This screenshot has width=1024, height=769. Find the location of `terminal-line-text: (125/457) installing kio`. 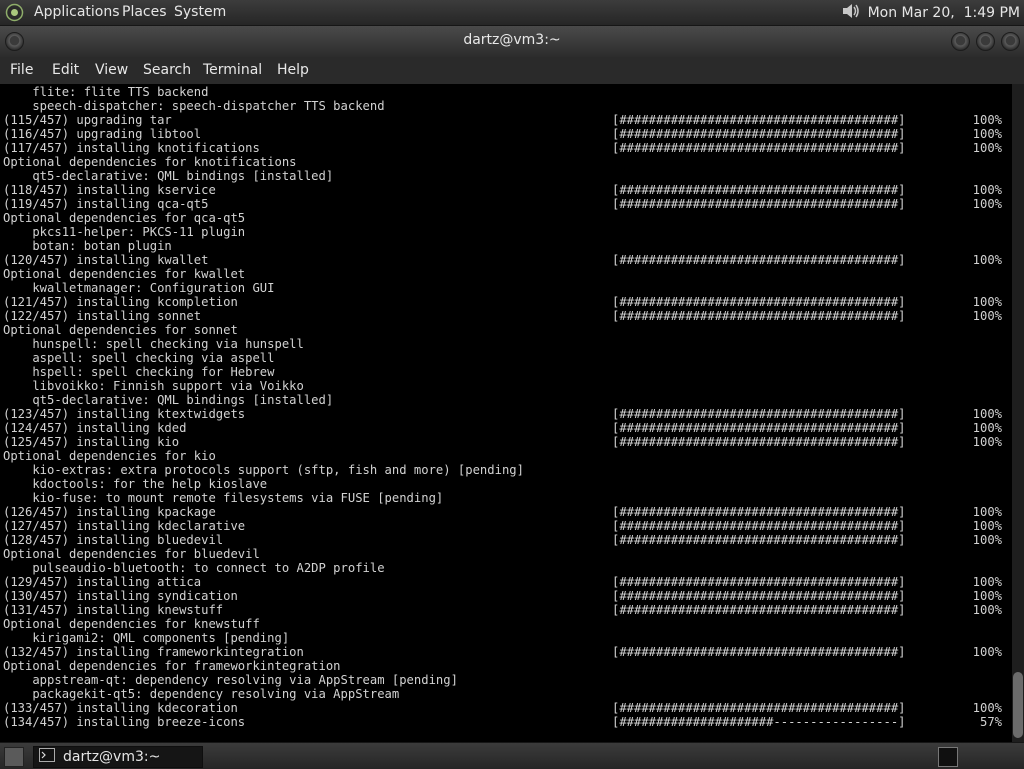

terminal-line-text: (125/457) installing kio is located at coordinates (91, 442).